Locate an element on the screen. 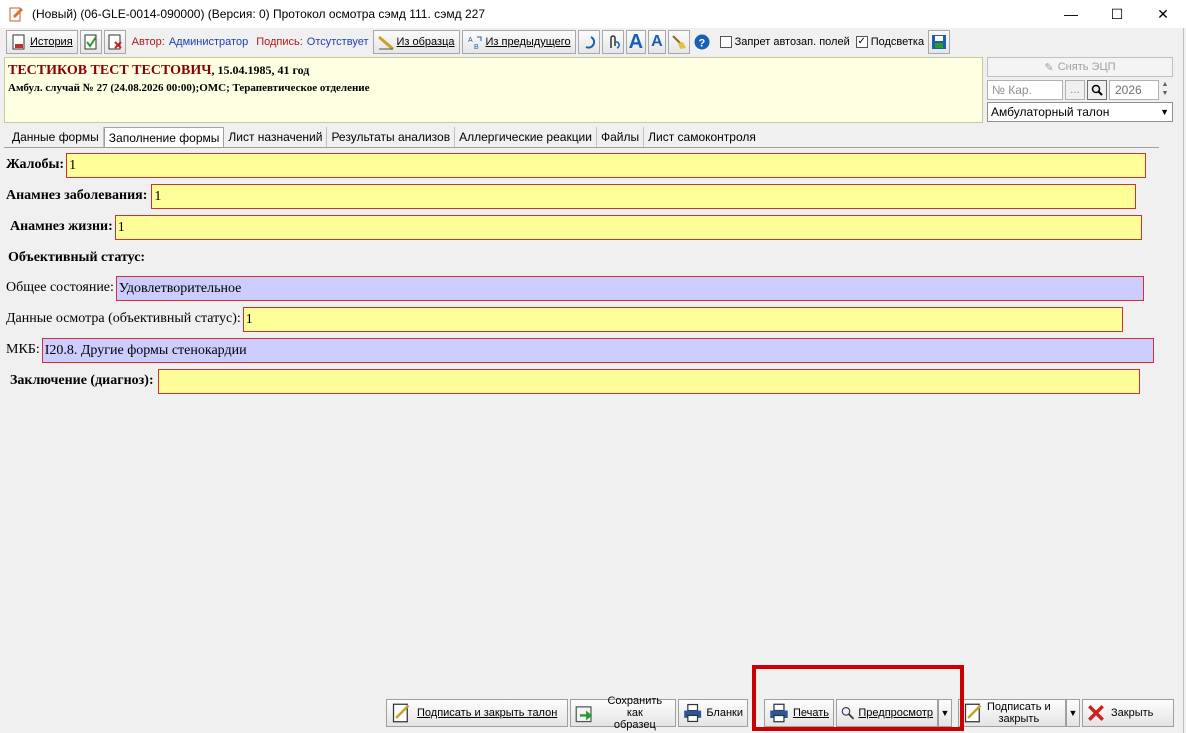  patient-dob-age: , 15.04.1985, 41 год is located at coordinates (260, 70).